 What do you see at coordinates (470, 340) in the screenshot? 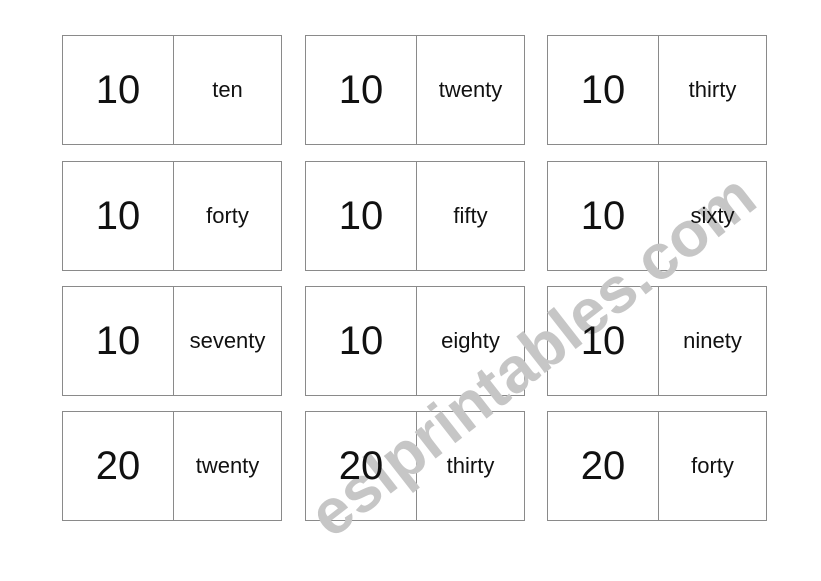
I see `domino-word: eighty` at bounding box center [470, 340].